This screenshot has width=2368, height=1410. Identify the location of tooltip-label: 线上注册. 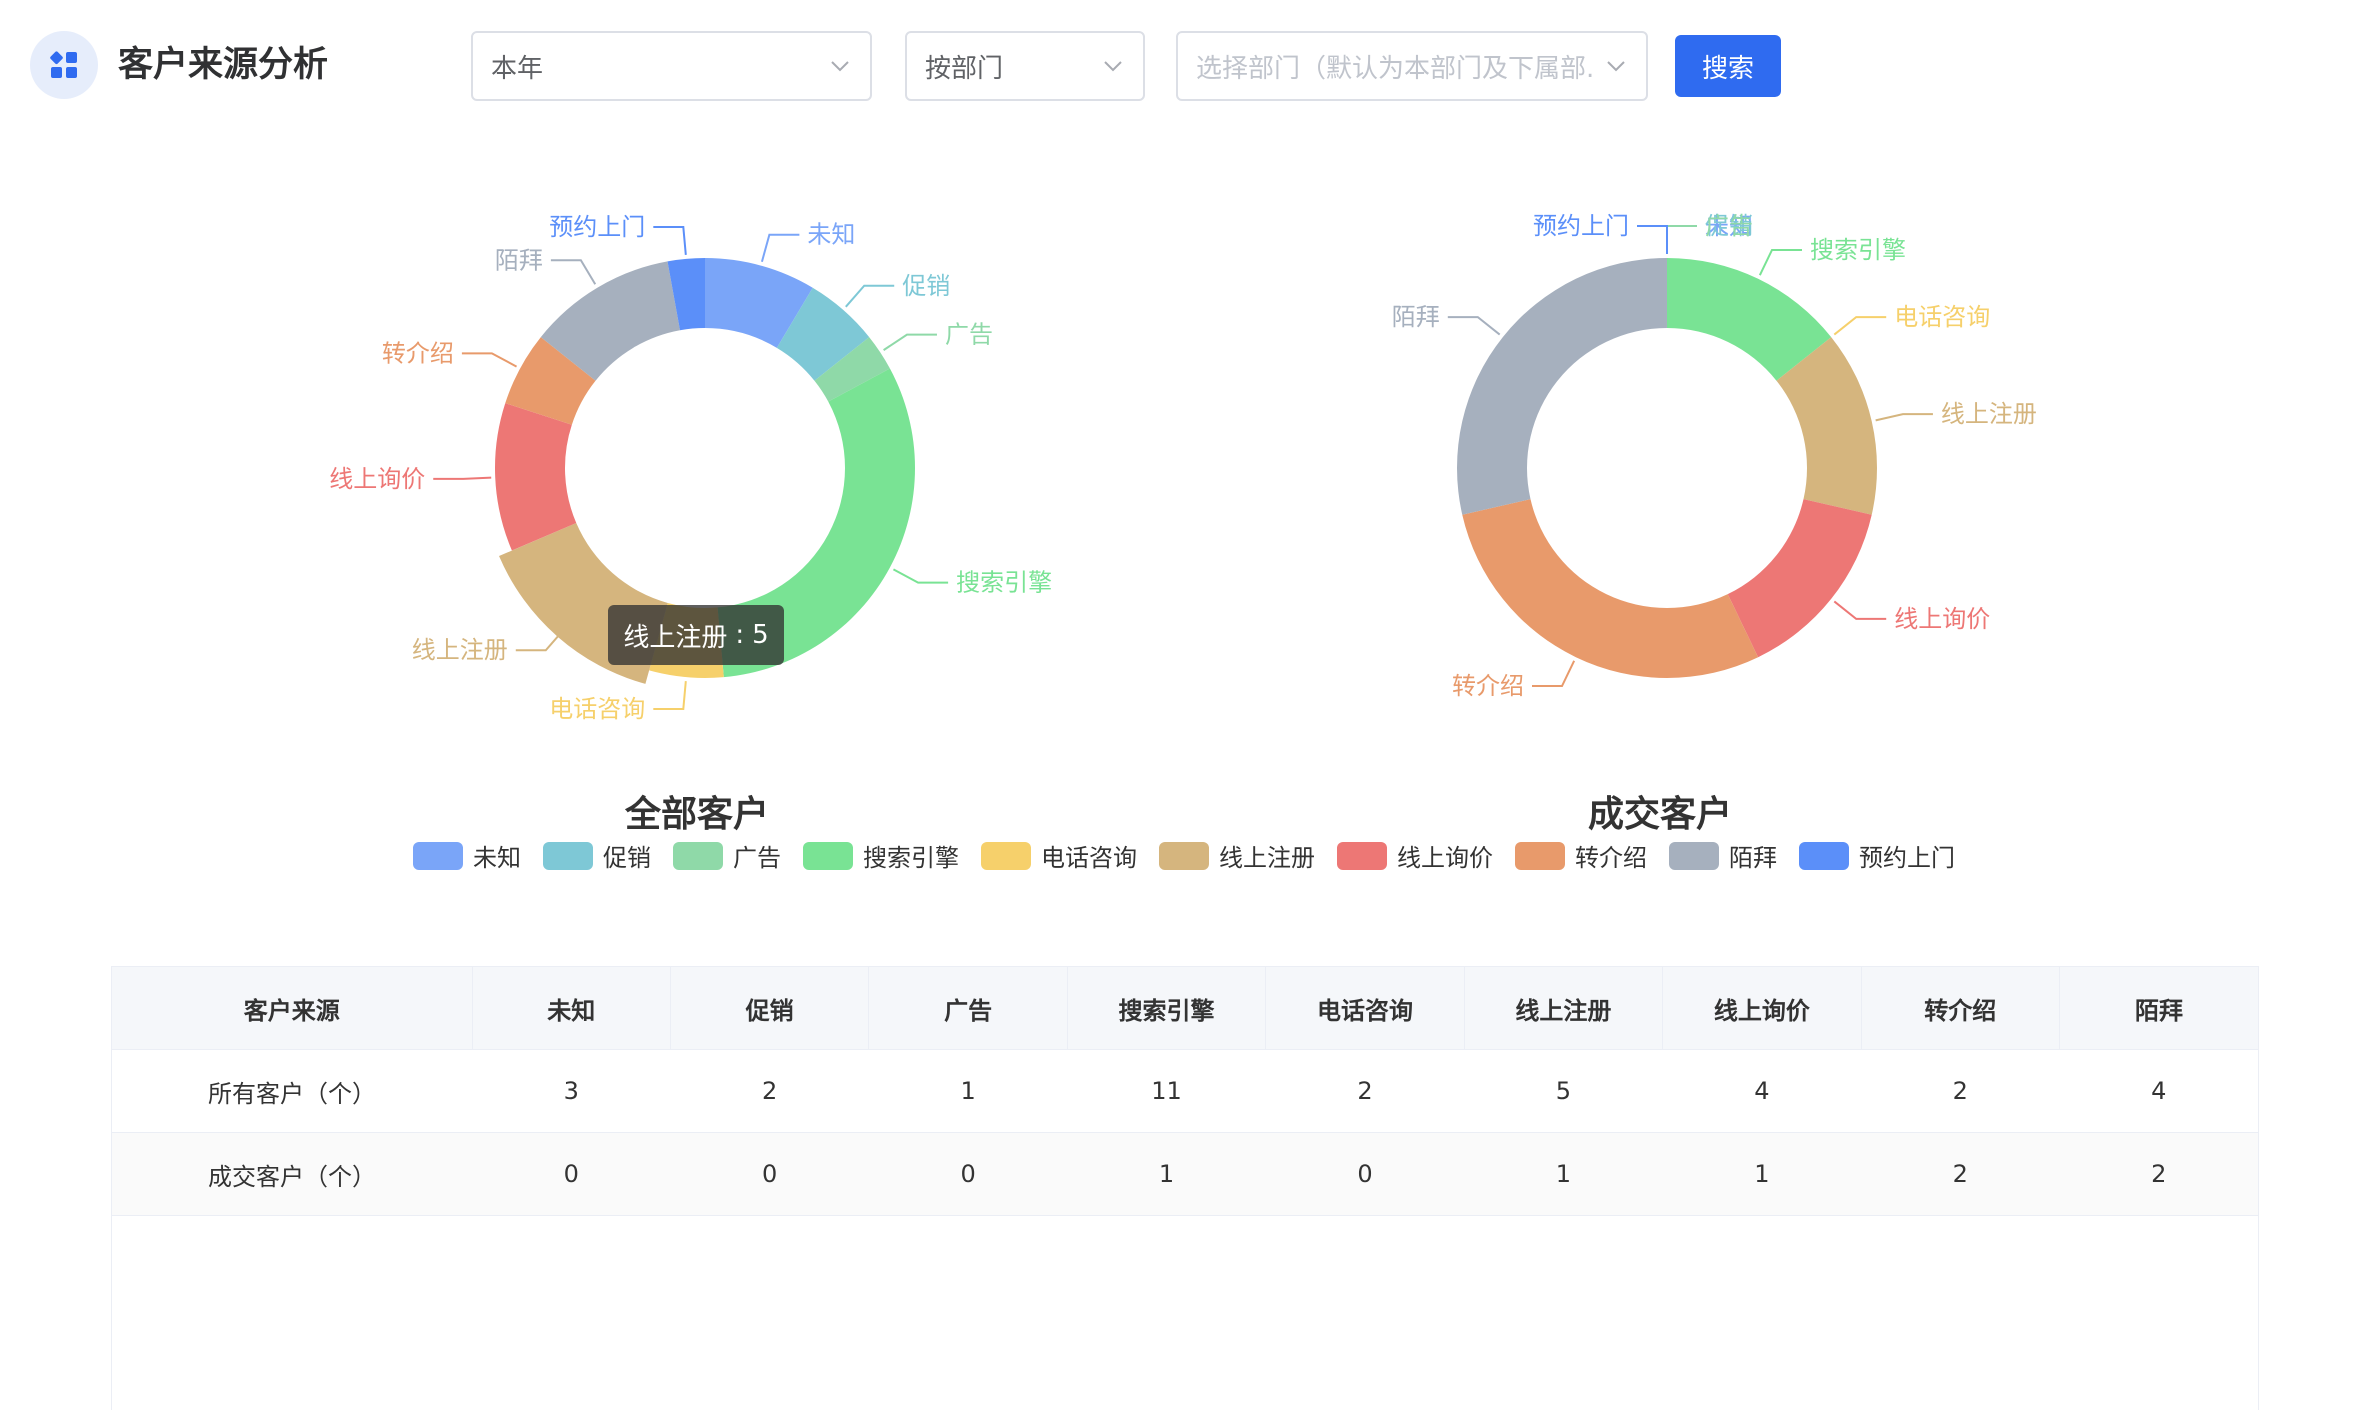
(675, 637).